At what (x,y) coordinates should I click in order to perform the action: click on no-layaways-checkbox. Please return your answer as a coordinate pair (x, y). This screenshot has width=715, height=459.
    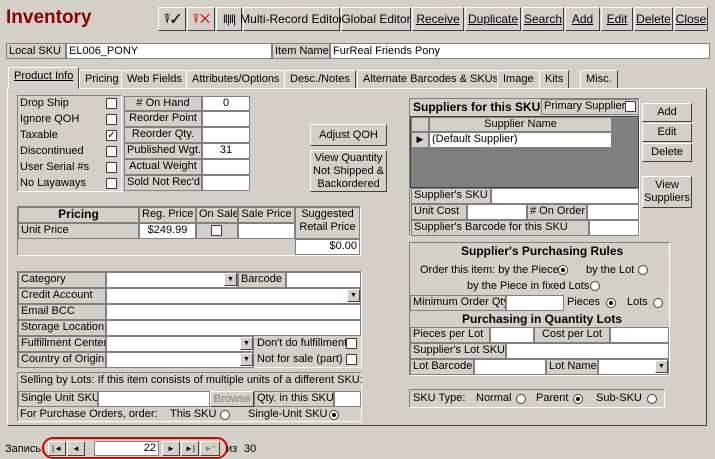
    Looking at the image, I should click on (111, 183).